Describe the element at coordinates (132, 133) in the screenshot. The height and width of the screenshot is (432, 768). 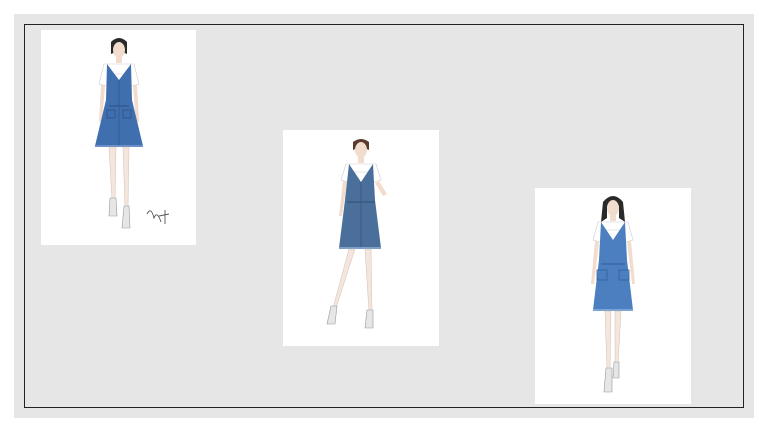
I see `fashion-figure-1-image` at that location.